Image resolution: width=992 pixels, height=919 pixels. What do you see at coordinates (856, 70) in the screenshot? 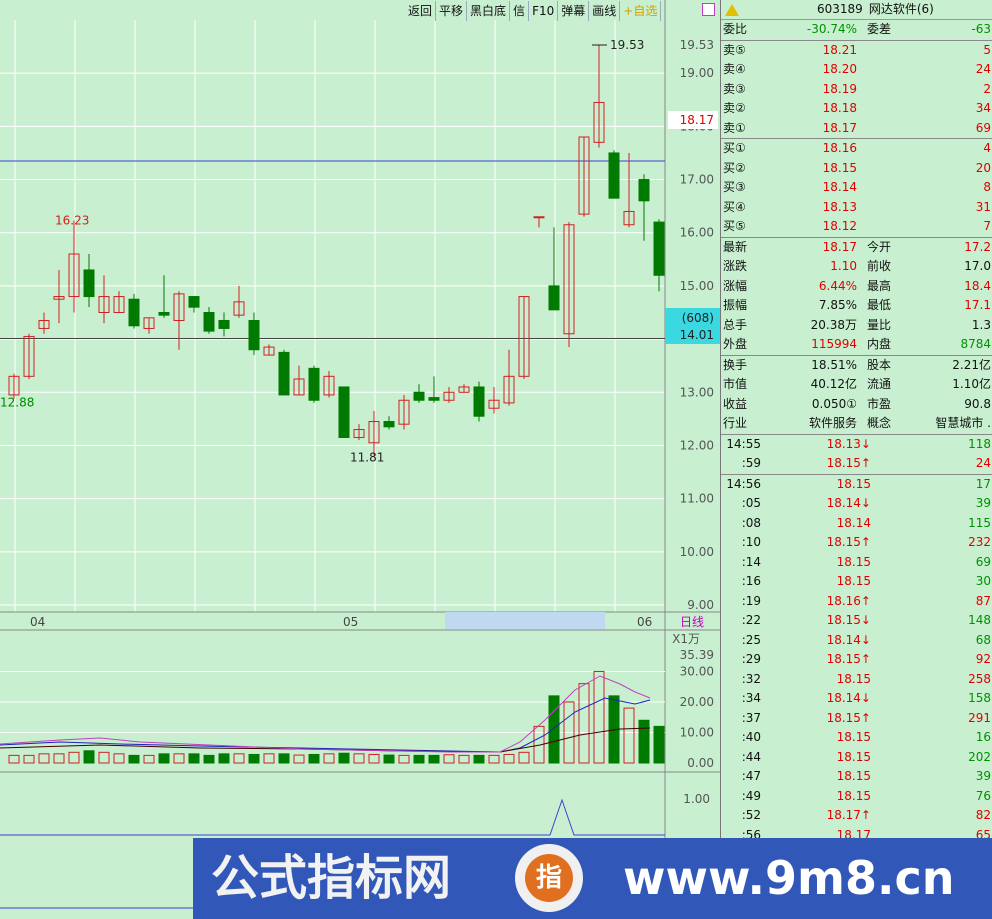
I see `ask-row: 卖④ 18.20 24` at bounding box center [856, 70].